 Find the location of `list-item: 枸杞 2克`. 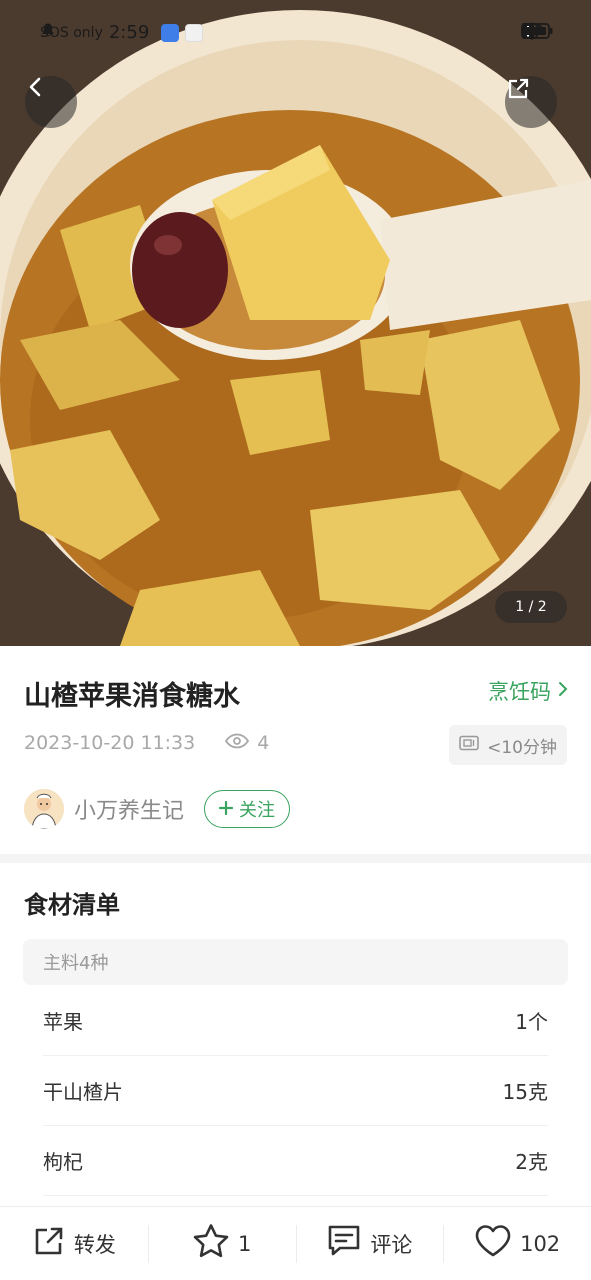

list-item: 枸杞 2克 is located at coordinates (295, 1161).